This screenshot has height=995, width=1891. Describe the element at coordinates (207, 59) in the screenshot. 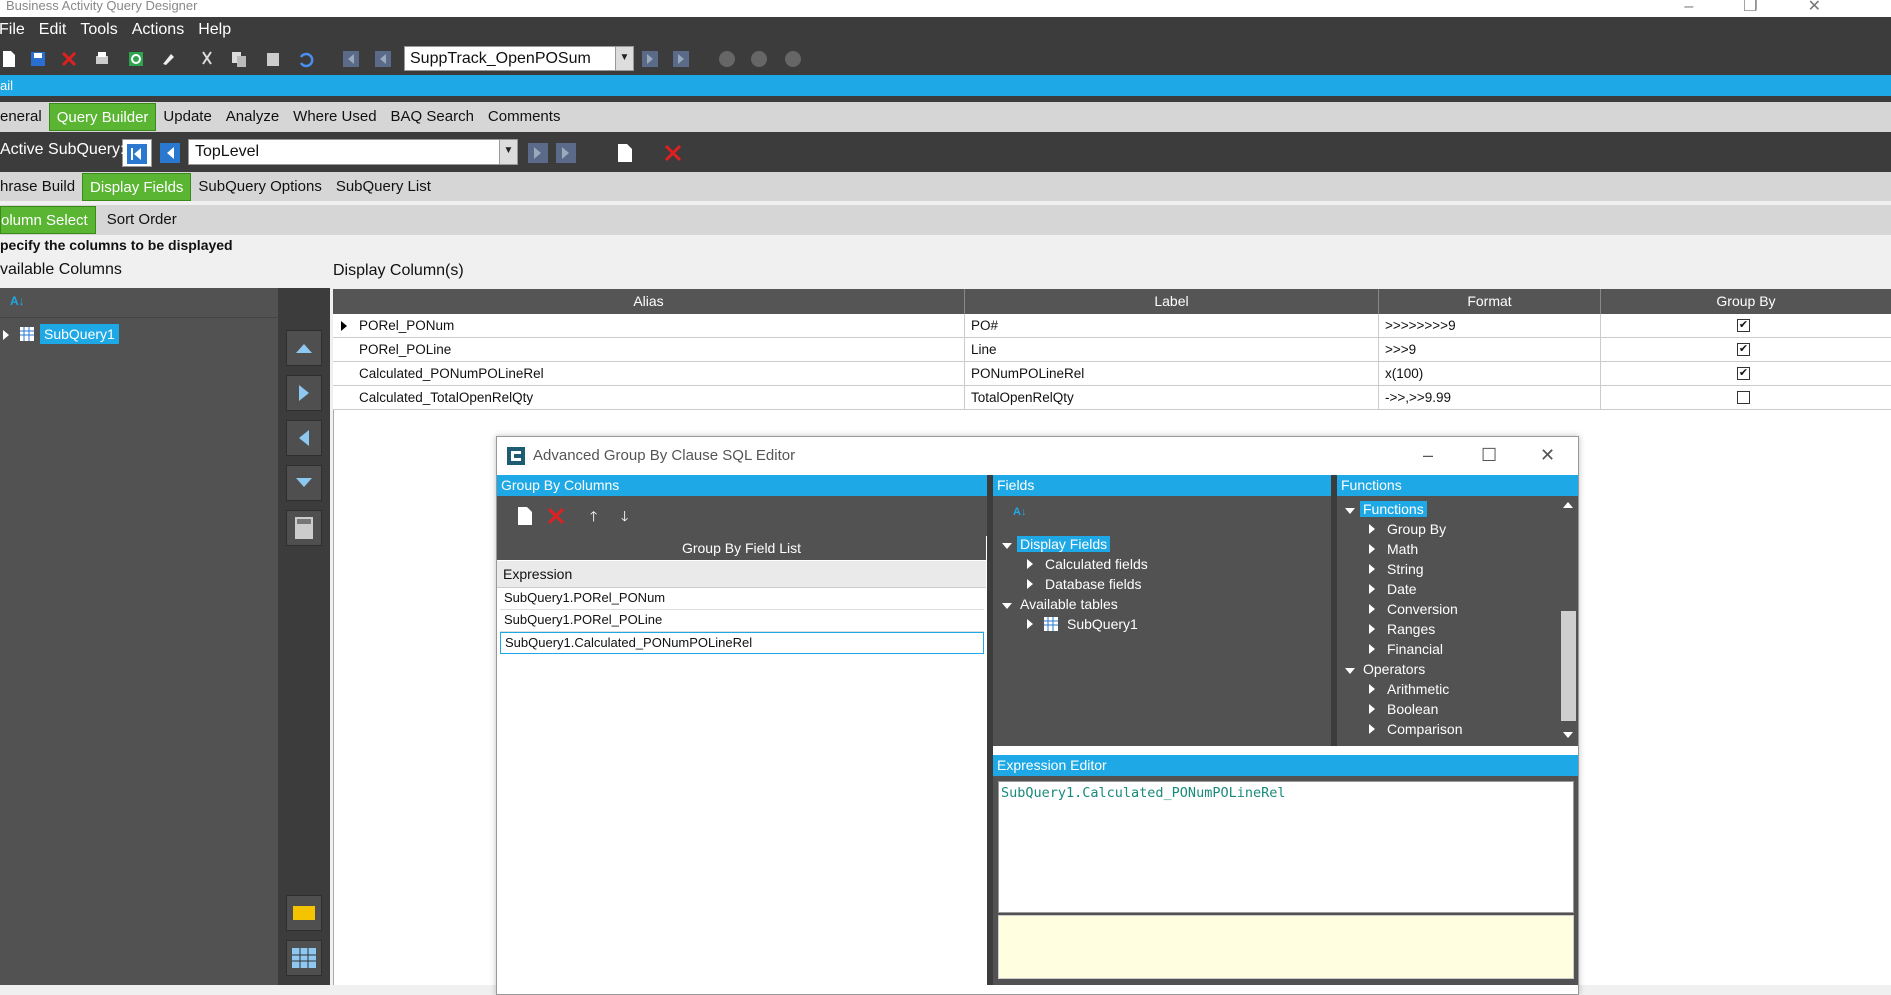

I see `cut-icon` at that location.